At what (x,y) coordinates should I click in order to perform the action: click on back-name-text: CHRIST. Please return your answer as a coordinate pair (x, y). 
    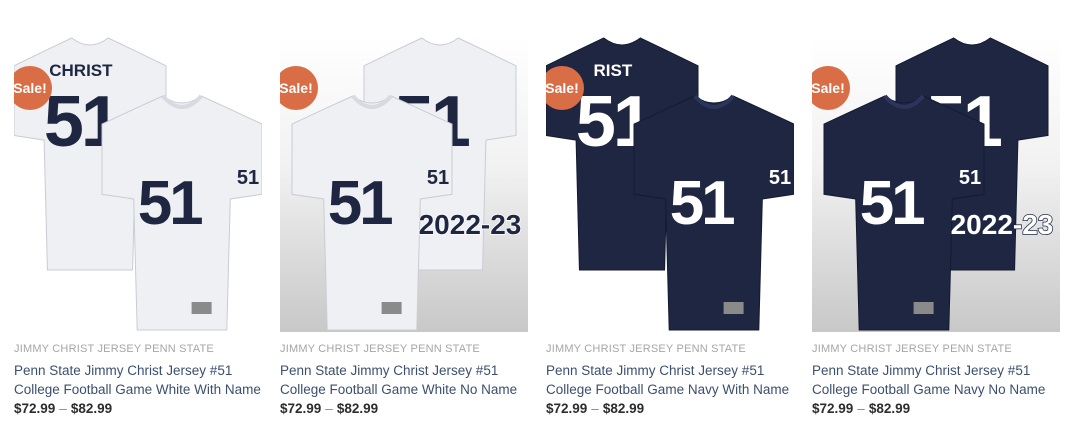
    Looking at the image, I should click on (81, 70).